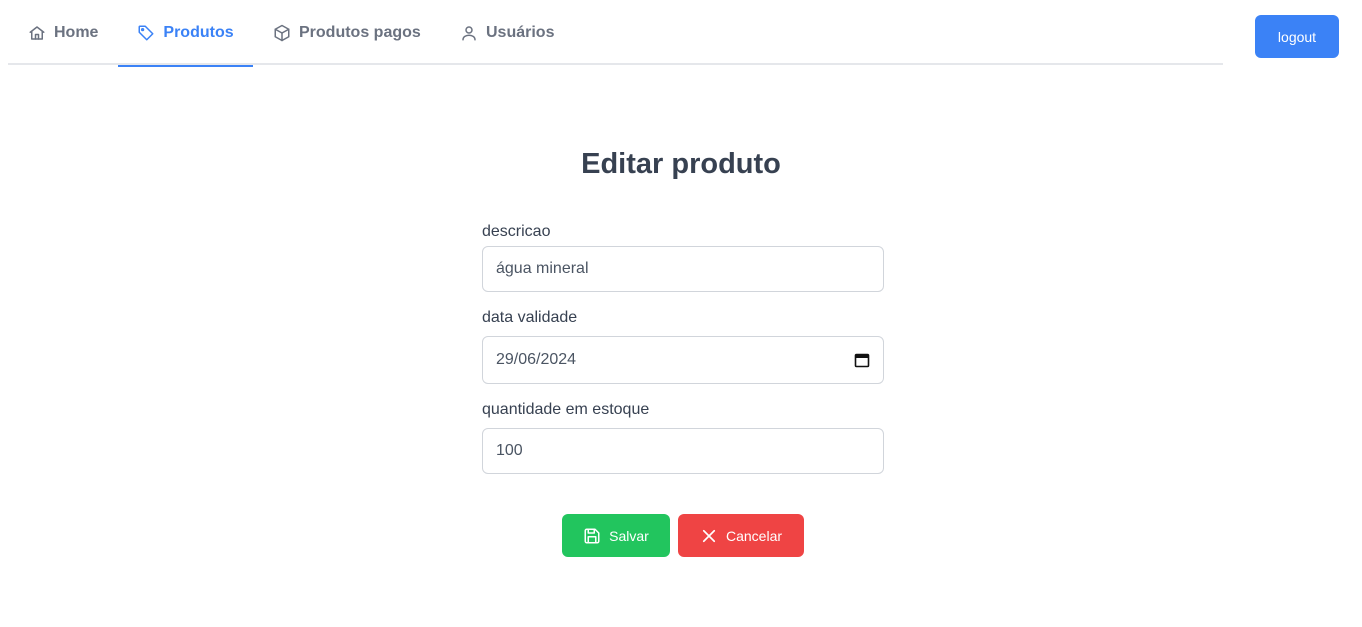 Image resolution: width=1362 pixels, height=627 pixels. Describe the element at coordinates (37, 32) in the screenshot. I see `home-icon` at that location.